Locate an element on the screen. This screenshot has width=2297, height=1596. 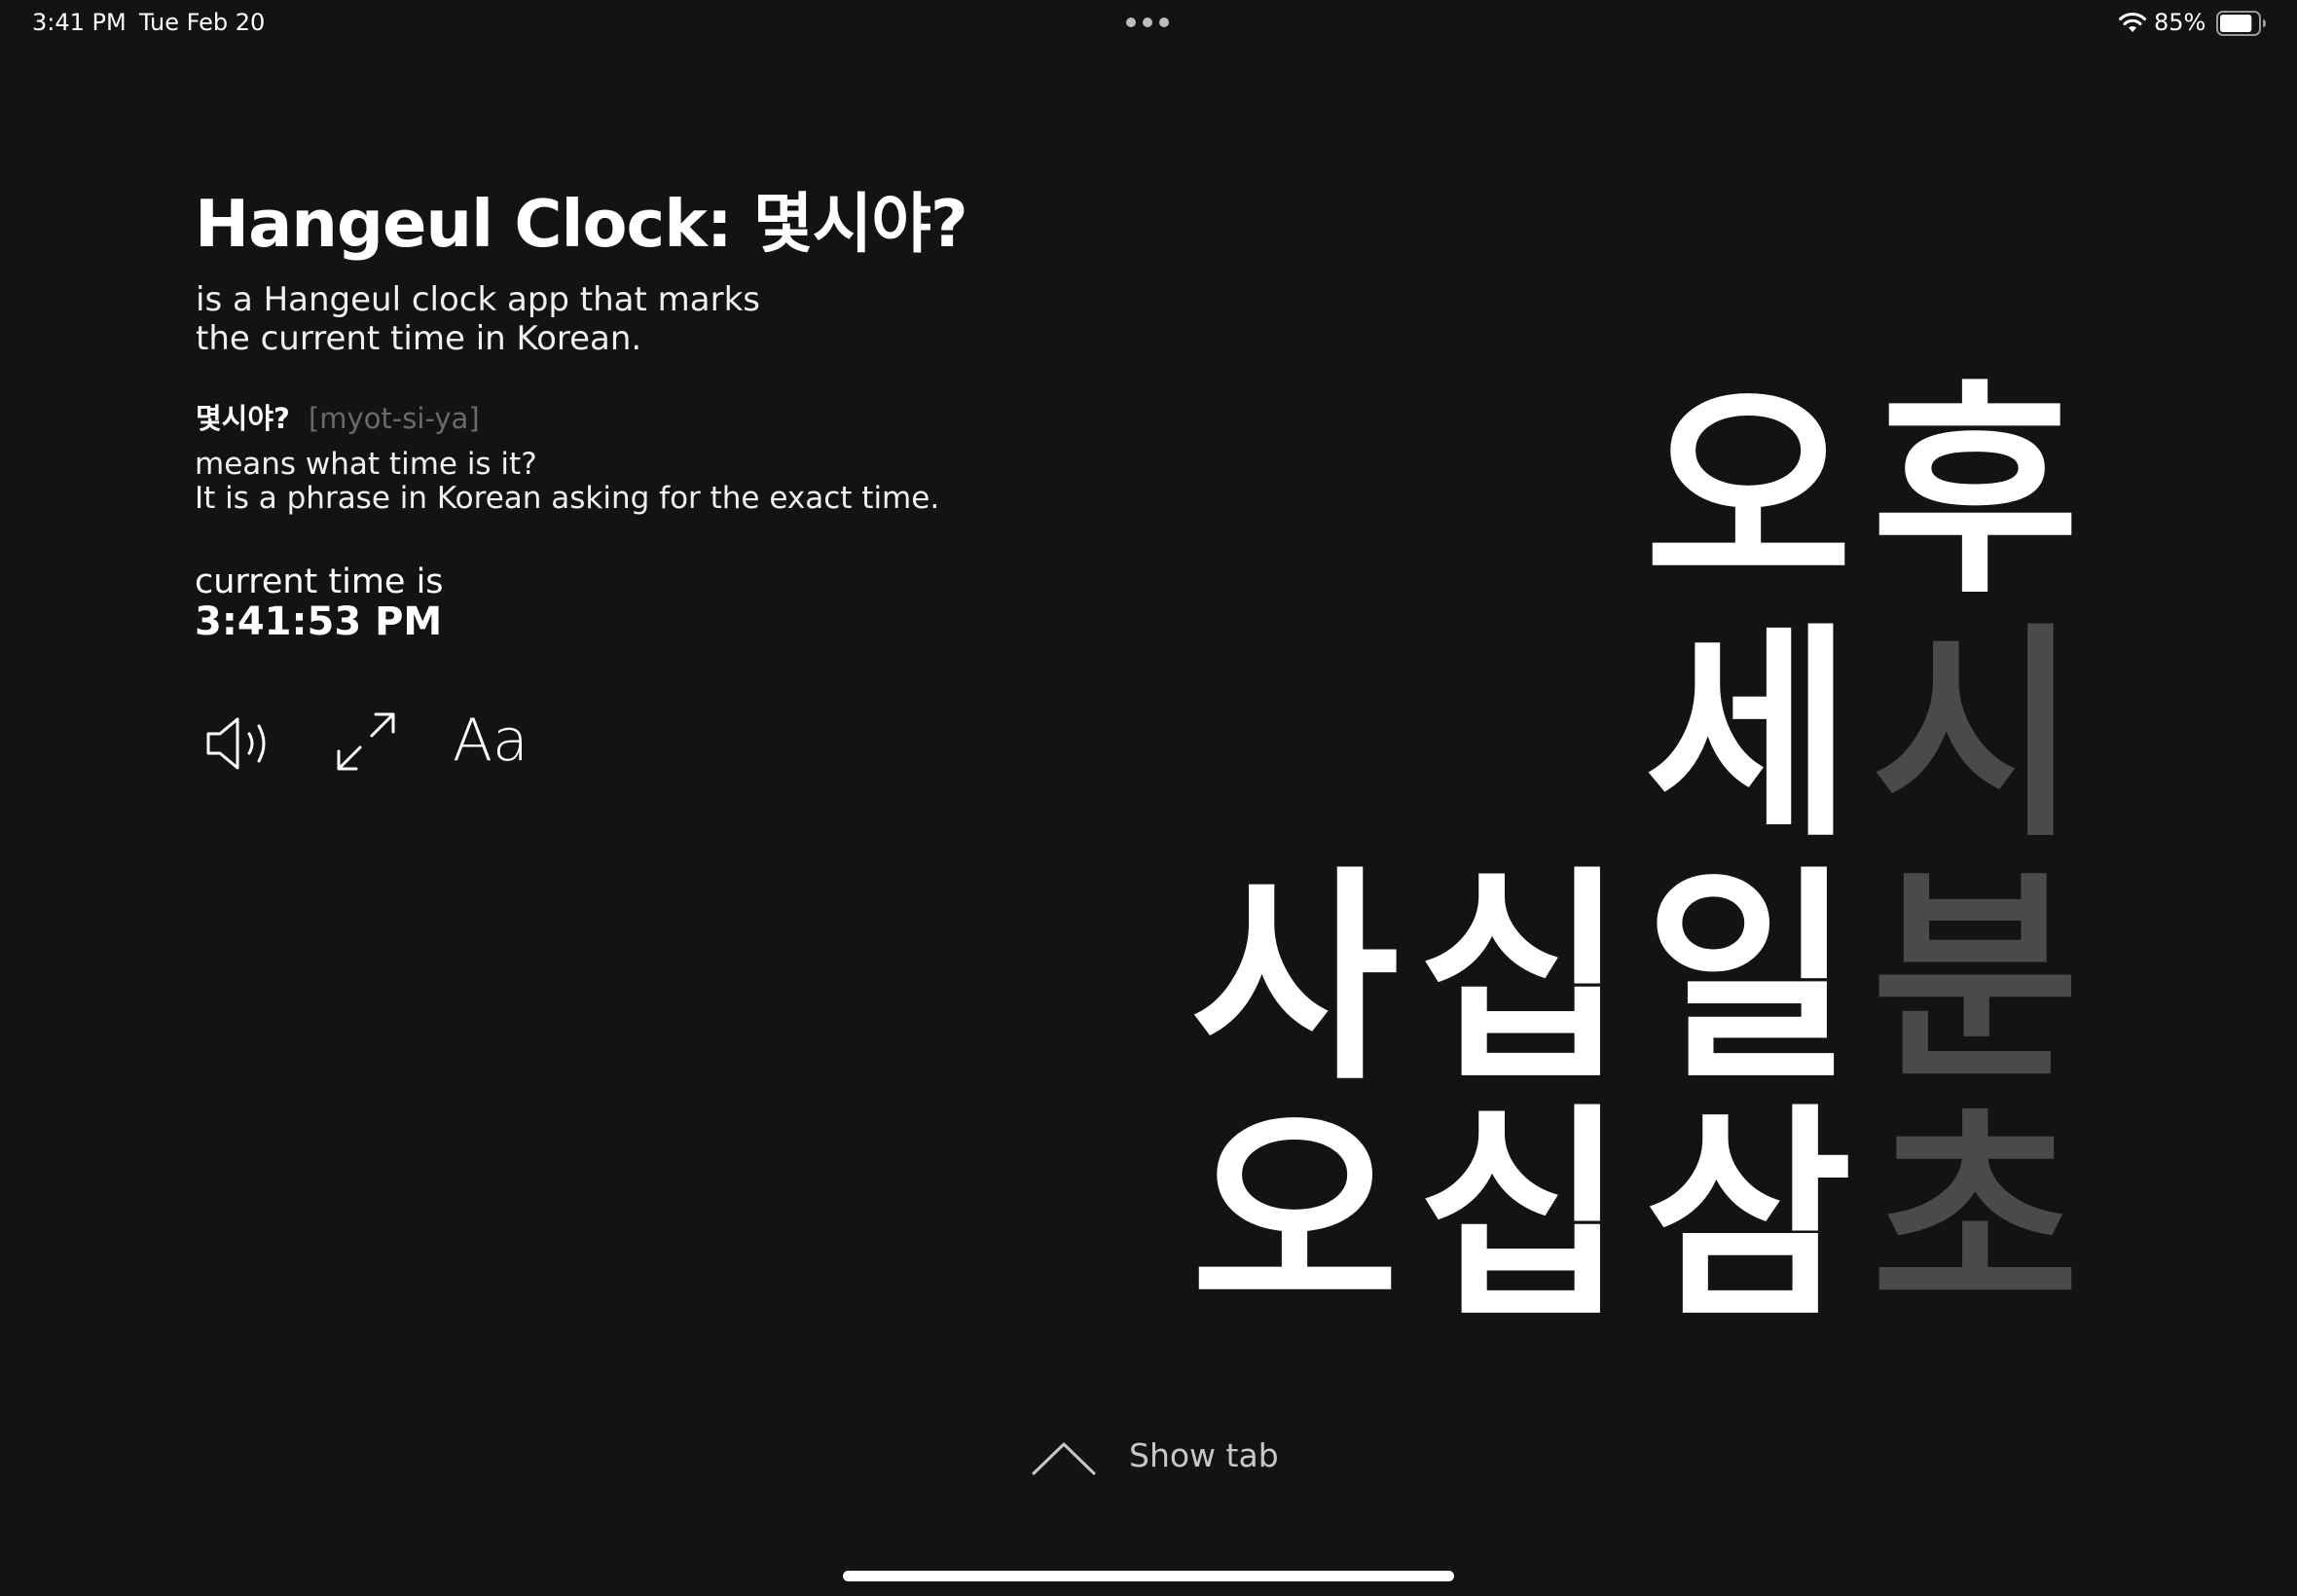
clock-char-second: 삼 is located at coordinates (1748, 1216).